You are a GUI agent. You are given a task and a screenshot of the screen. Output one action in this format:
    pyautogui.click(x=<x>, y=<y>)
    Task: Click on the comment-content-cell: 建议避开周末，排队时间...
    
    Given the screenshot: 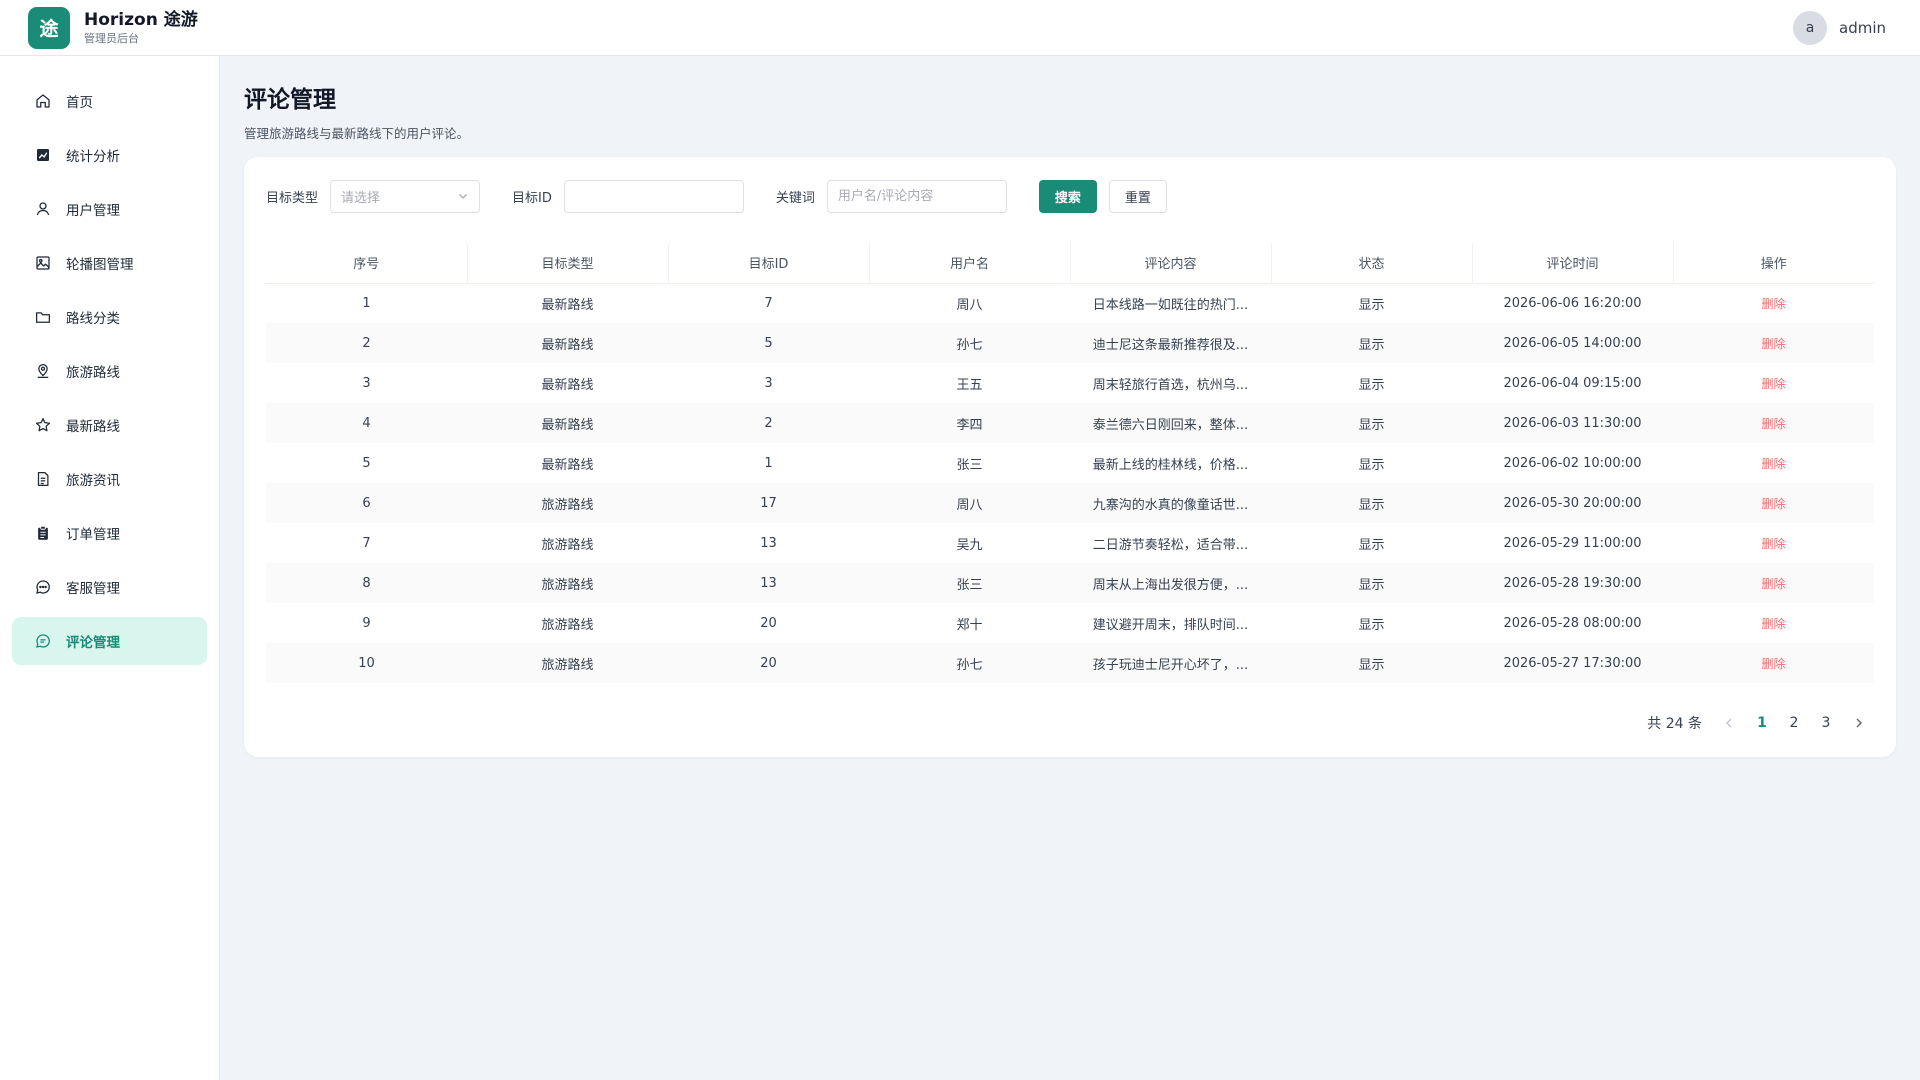 What is the action you would take?
    pyautogui.click(x=1170, y=625)
    